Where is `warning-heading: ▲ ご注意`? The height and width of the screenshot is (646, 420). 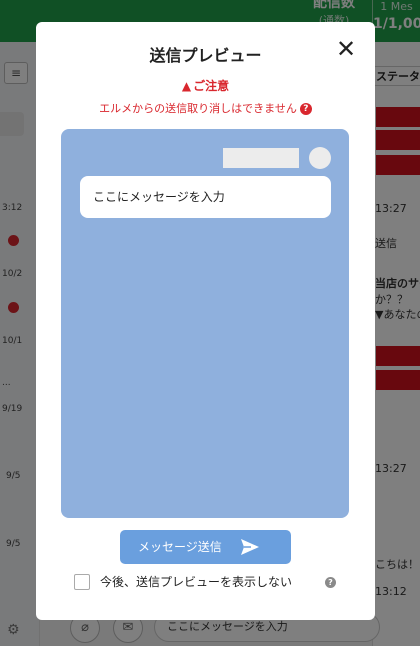
warning-heading: ▲ ご注意 is located at coordinates (205, 85).